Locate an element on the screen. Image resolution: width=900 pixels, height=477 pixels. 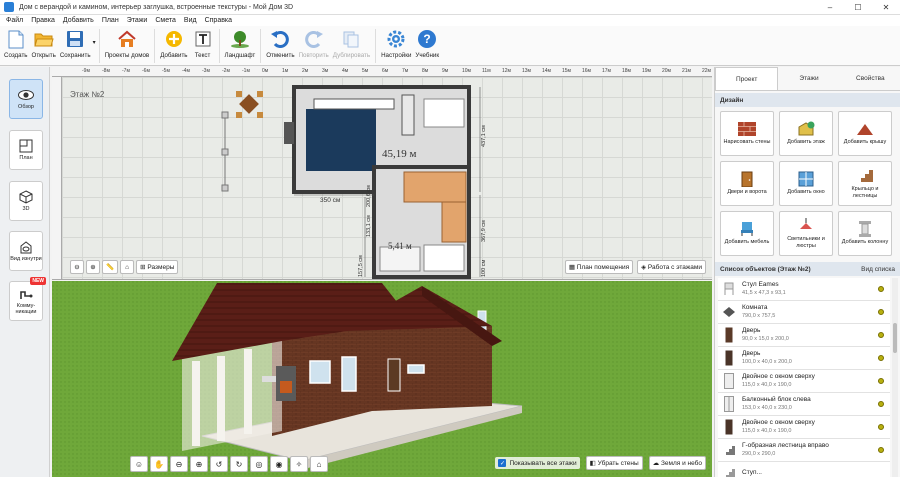
draw-walls-button: Нарисовать стены is located at coordinates (747, 133).